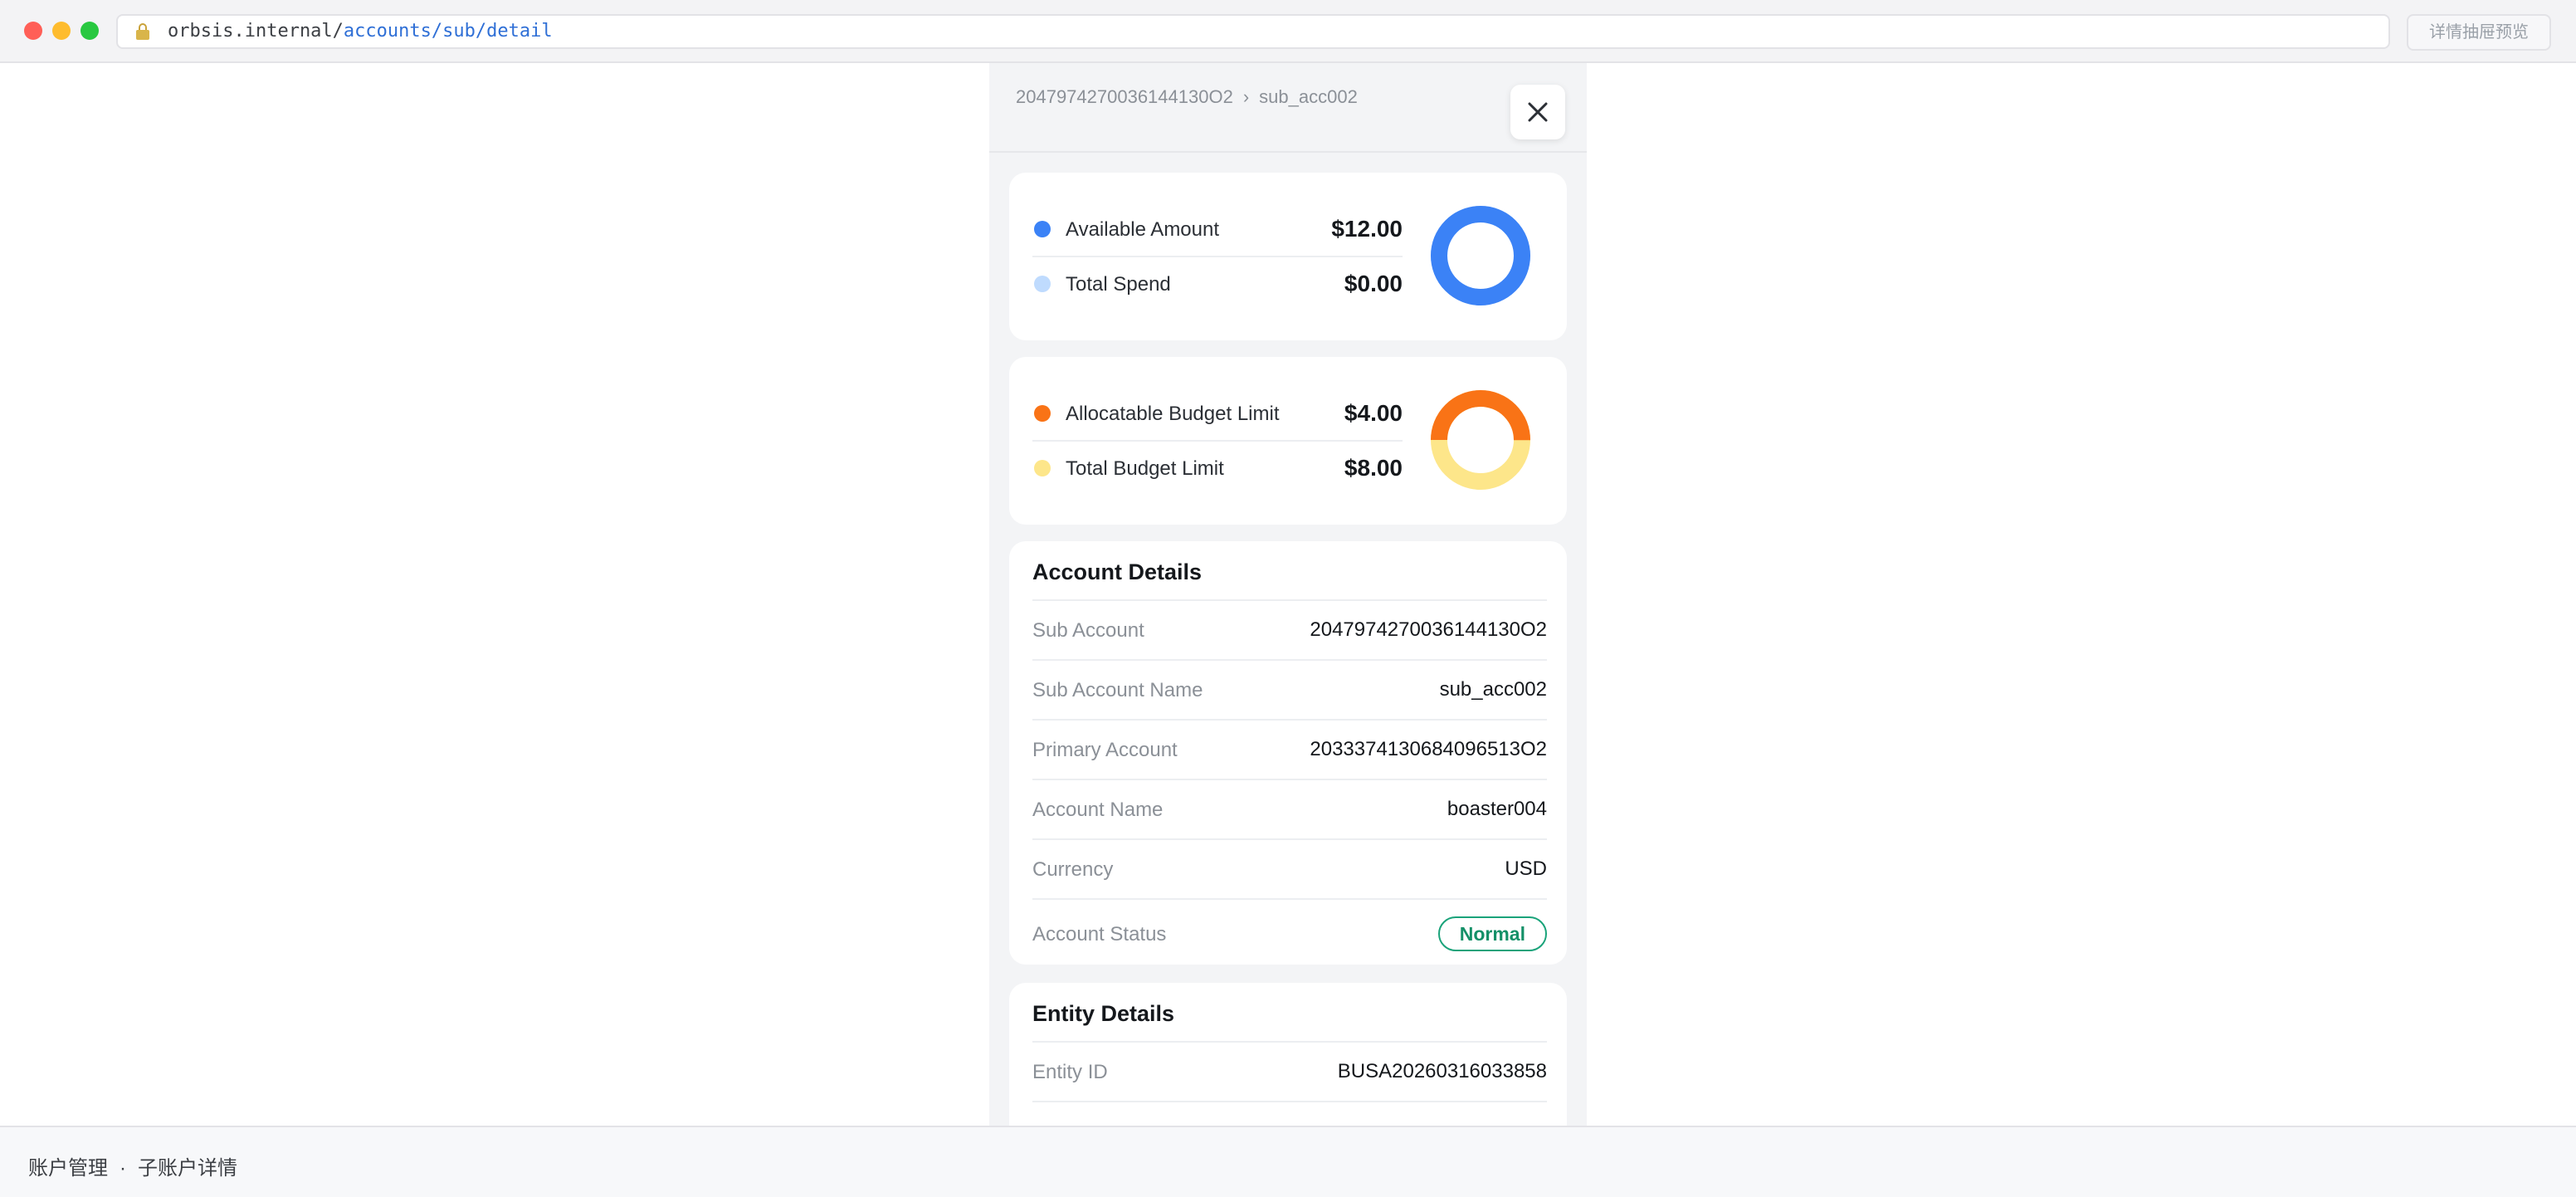 The width and height of the screenshot is (2576, 1197). What do you see at coordinates (1290, 868) in the screenshot?
I see `detail-row-currency: Currency USD` at bounding box center [1290, 868].